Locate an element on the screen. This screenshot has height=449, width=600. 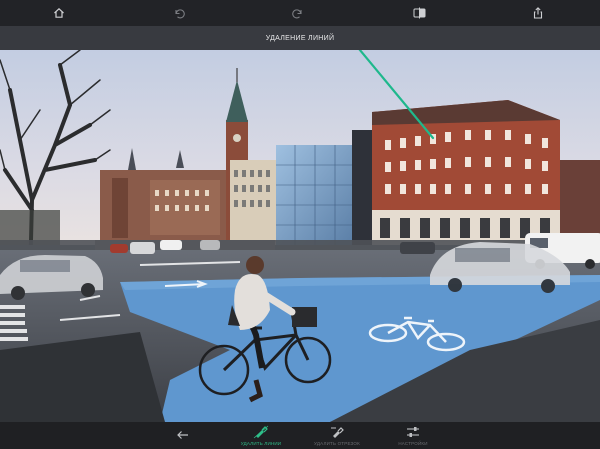
tool-title: УДАЛЕНИЕ ЛИНИЙ is located at coordinates (300, 38).